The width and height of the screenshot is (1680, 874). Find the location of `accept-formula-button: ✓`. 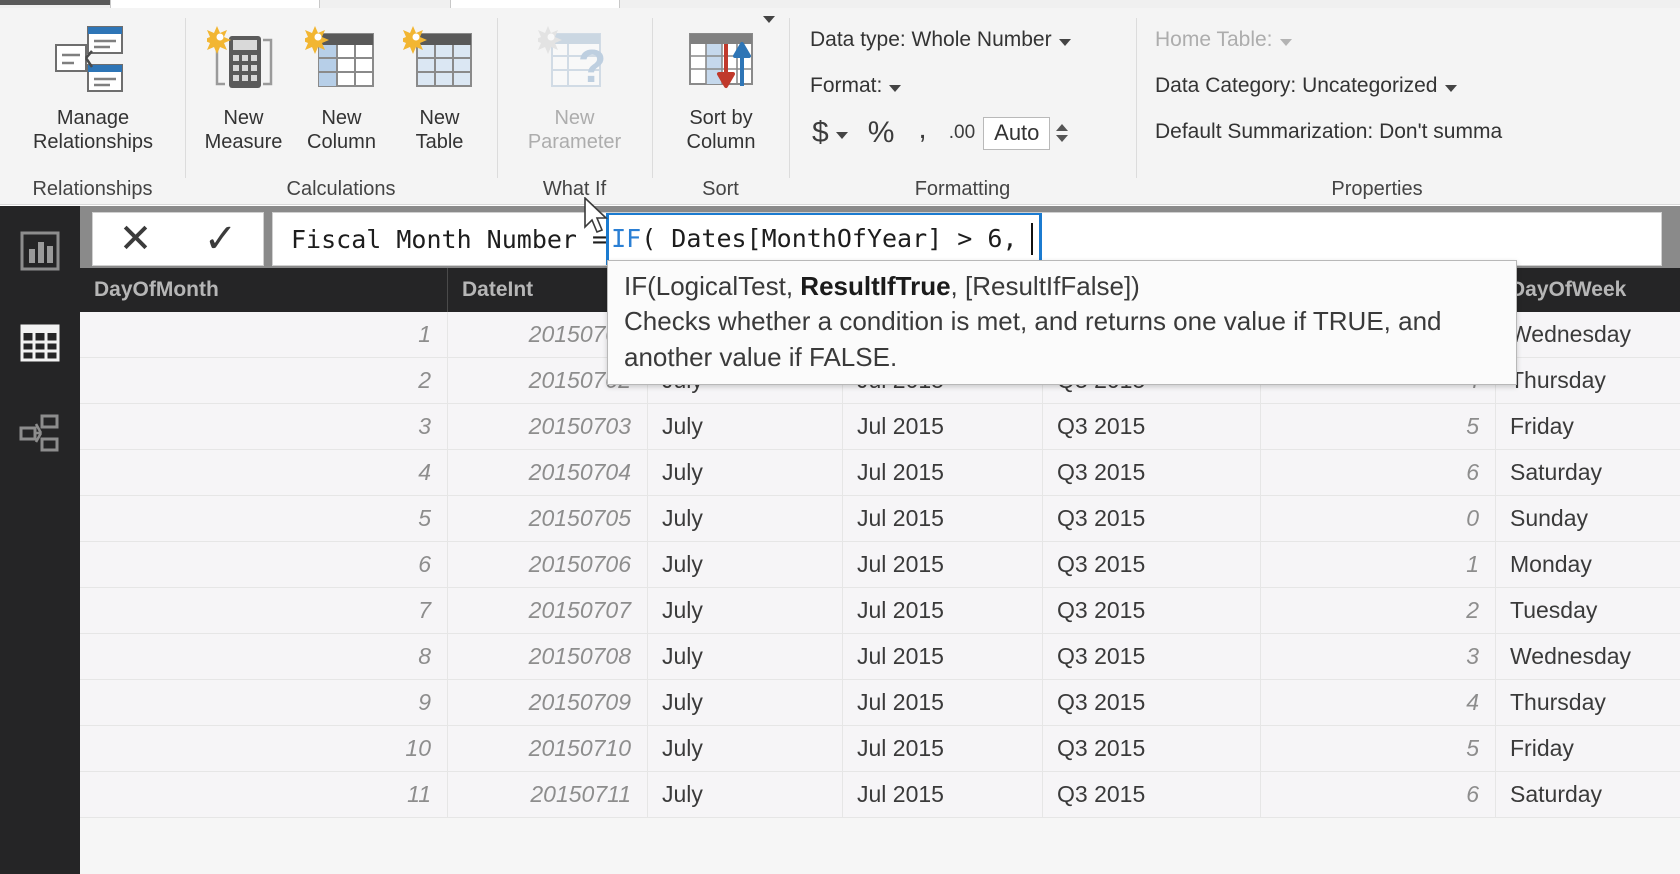

accept-formula-button: ✓ is located at coordinates (221, 239).